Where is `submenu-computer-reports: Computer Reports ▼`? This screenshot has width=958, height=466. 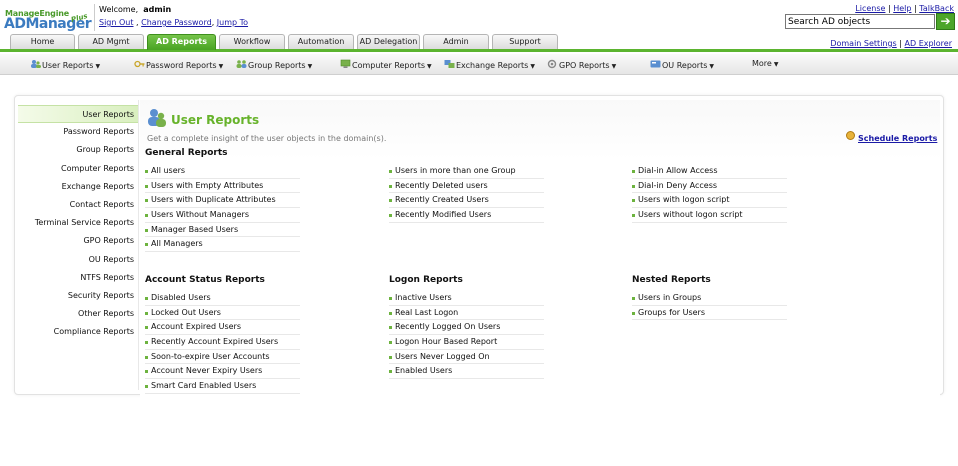
submenu-computer-reports: Computer Reports ▼ is located at coordinates (386, 64).